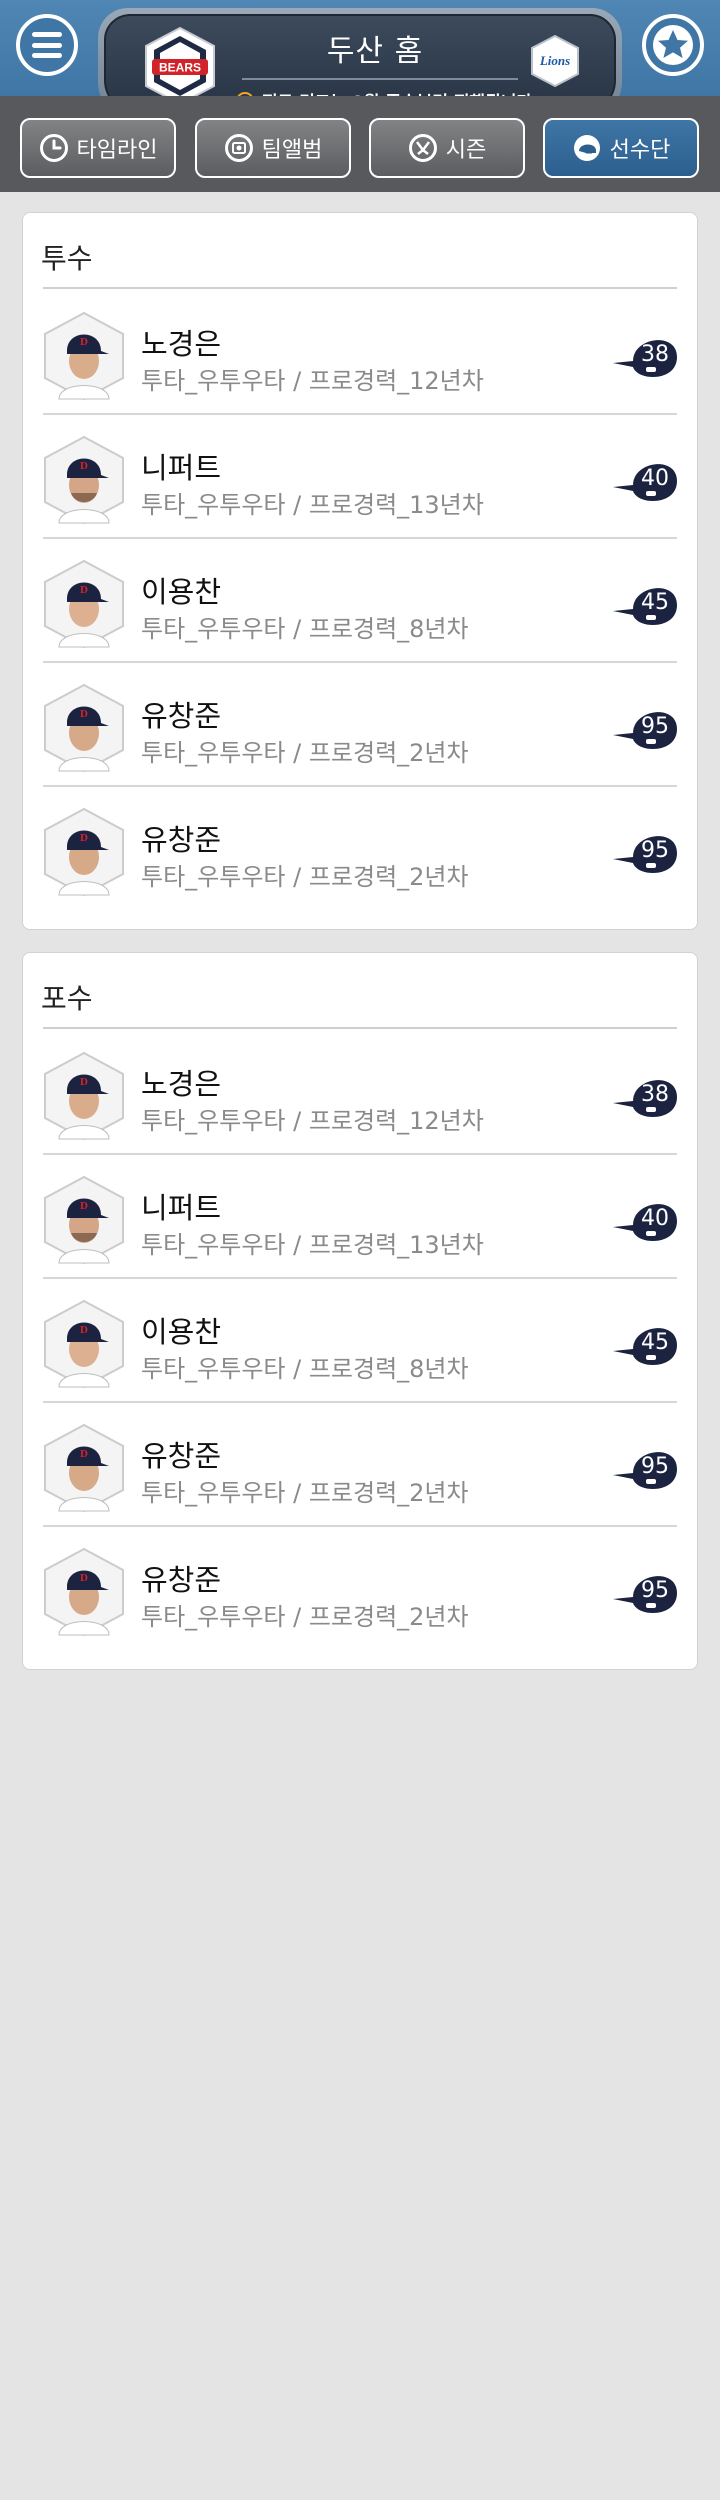 Image resolution: width=720 pixels, height=2500 pixels. Describe the element at coordinates (67, 258) in the screenshot. I see `section-title: 투수` at that location.